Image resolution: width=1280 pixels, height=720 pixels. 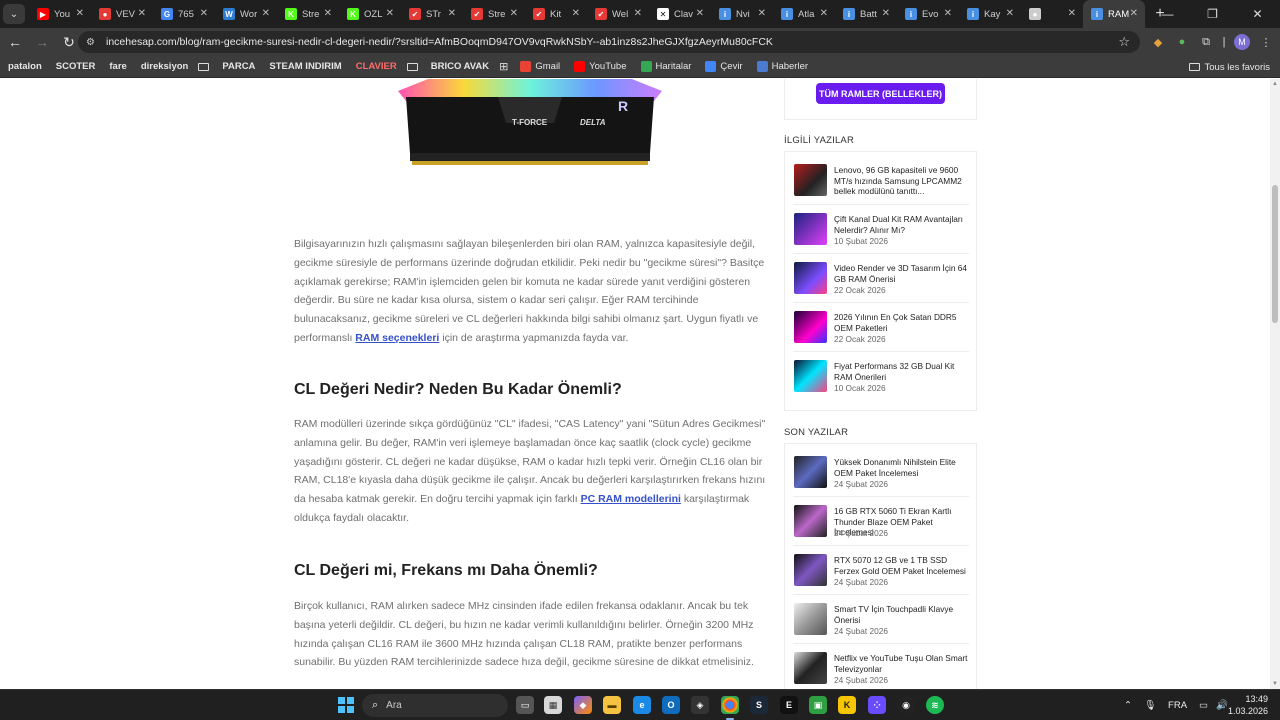 What do you see at coordinates (902, 614) in the screenshot?
I see `post-title: Smart TV İçin Touchpadli Klavye Önerisi` at bounding box center [902, 614].